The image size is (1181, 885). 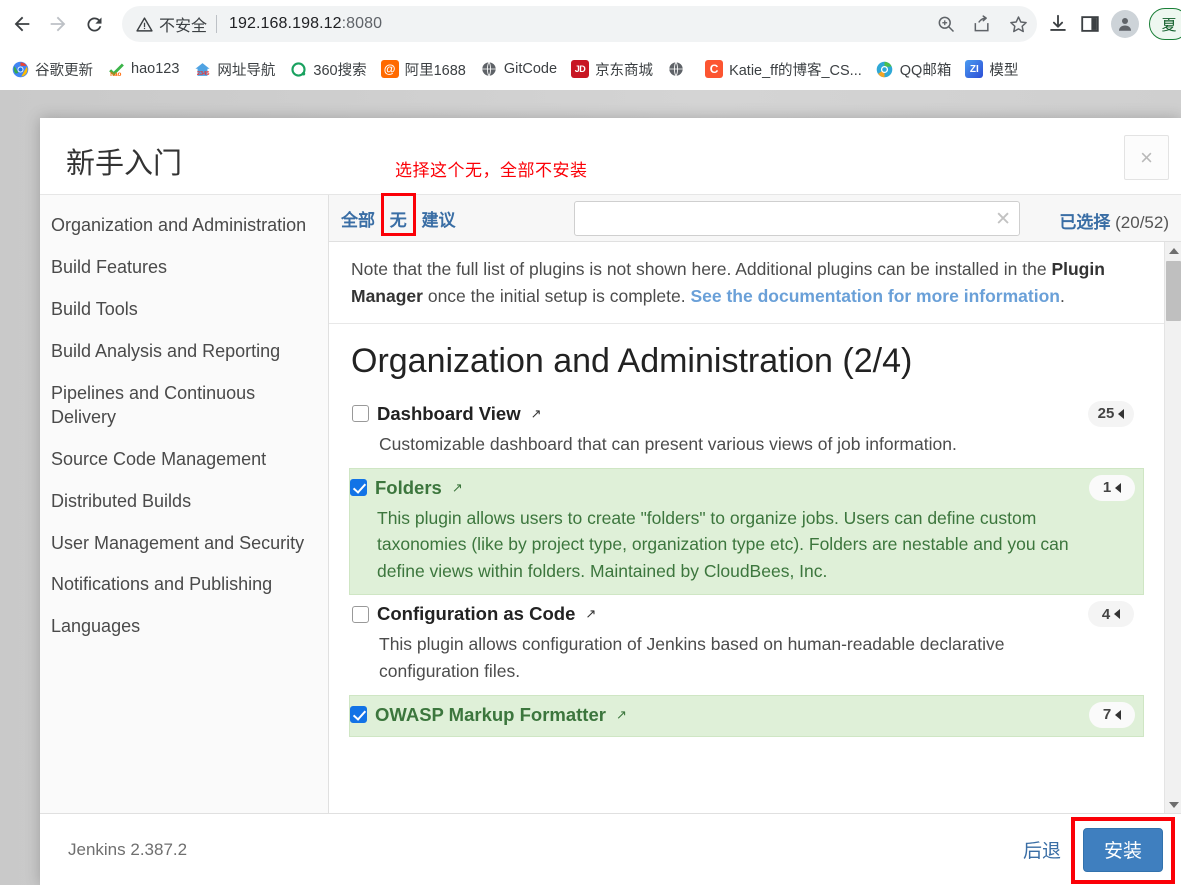 What do you see at coordinates (1106, 414) in the screenshot?
I see `plugin-dependency-count: 25` at bounding box center [1106, 414].